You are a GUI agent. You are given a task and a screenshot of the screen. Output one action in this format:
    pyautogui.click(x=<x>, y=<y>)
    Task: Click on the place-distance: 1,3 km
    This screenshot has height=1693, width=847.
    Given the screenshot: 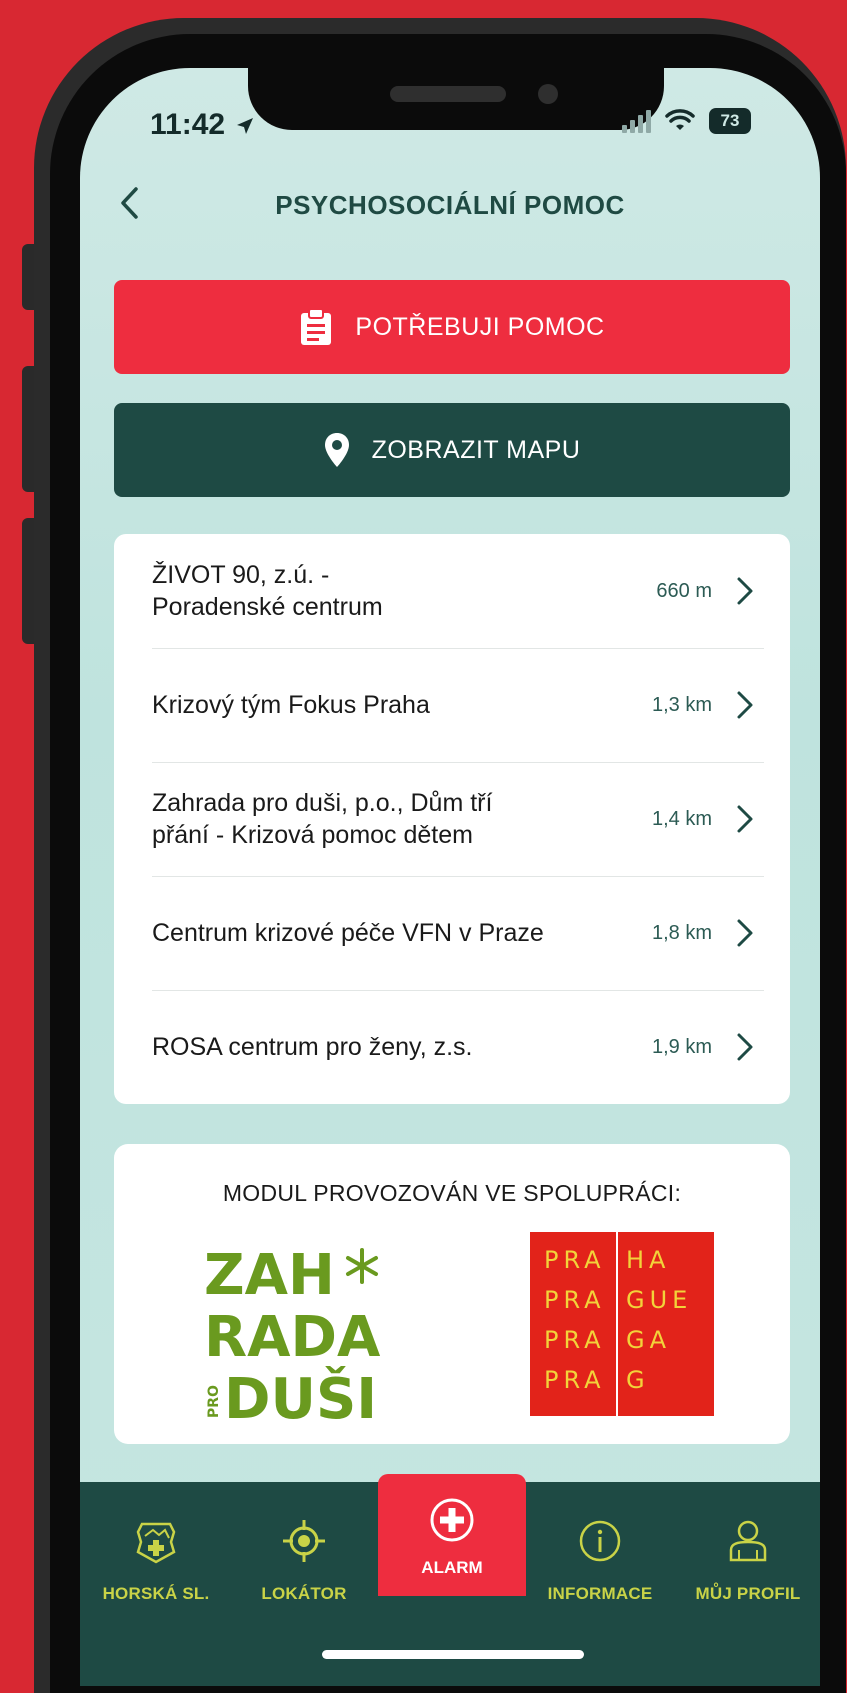 What is the action you would take?
    pyautogui.click(x=681, y=704)
    